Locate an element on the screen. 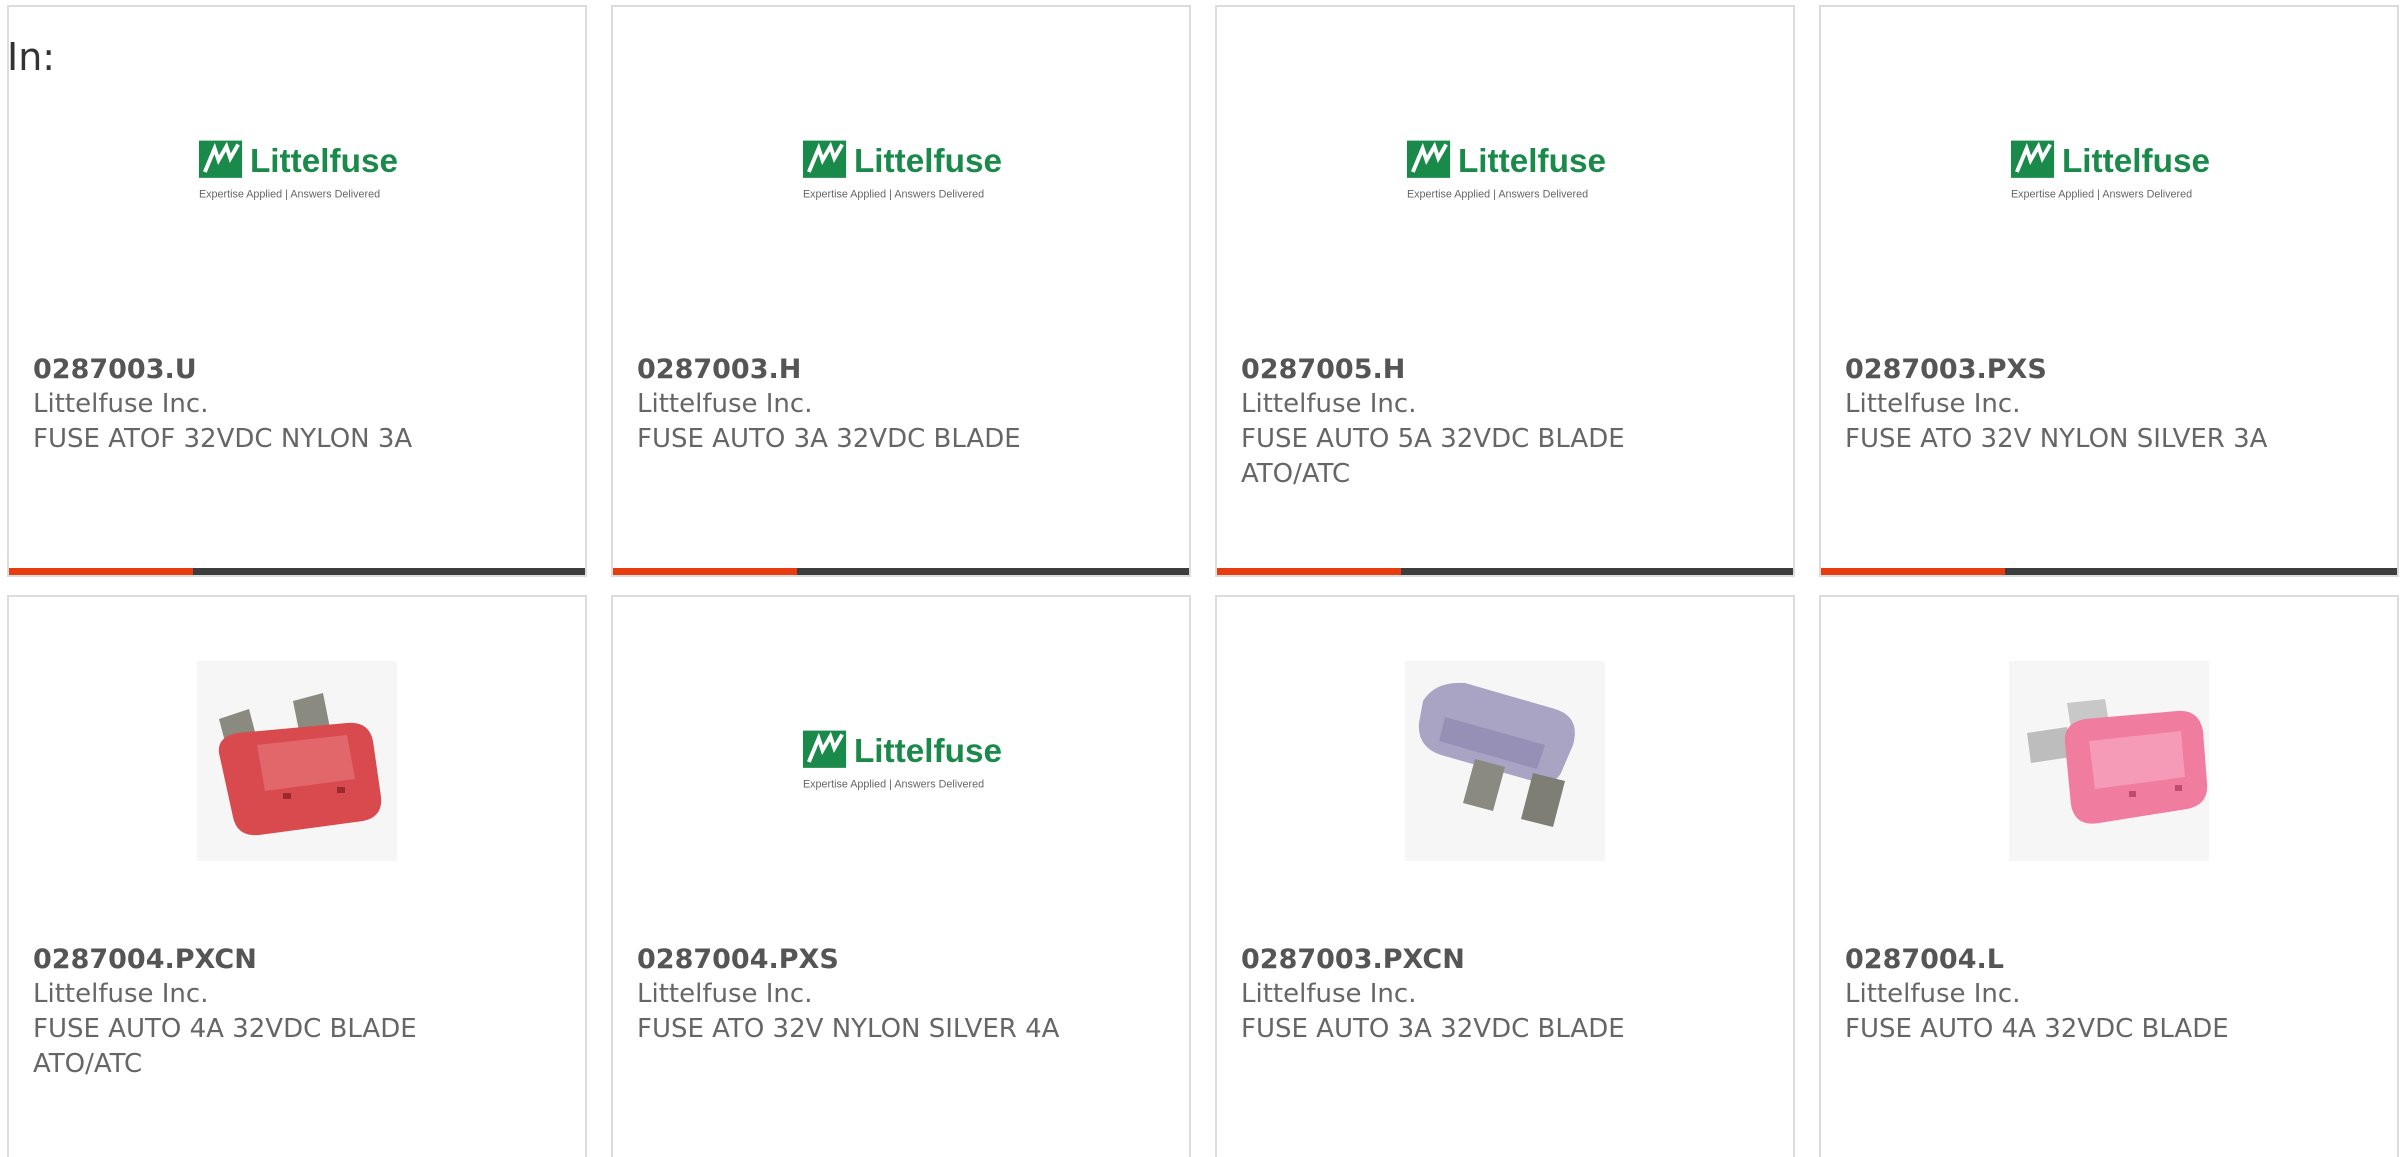 Image resolution: width=2400 pixels, height=1157 pixels. part-number-link: 0287005.H is located at coordinates (1505, 369).